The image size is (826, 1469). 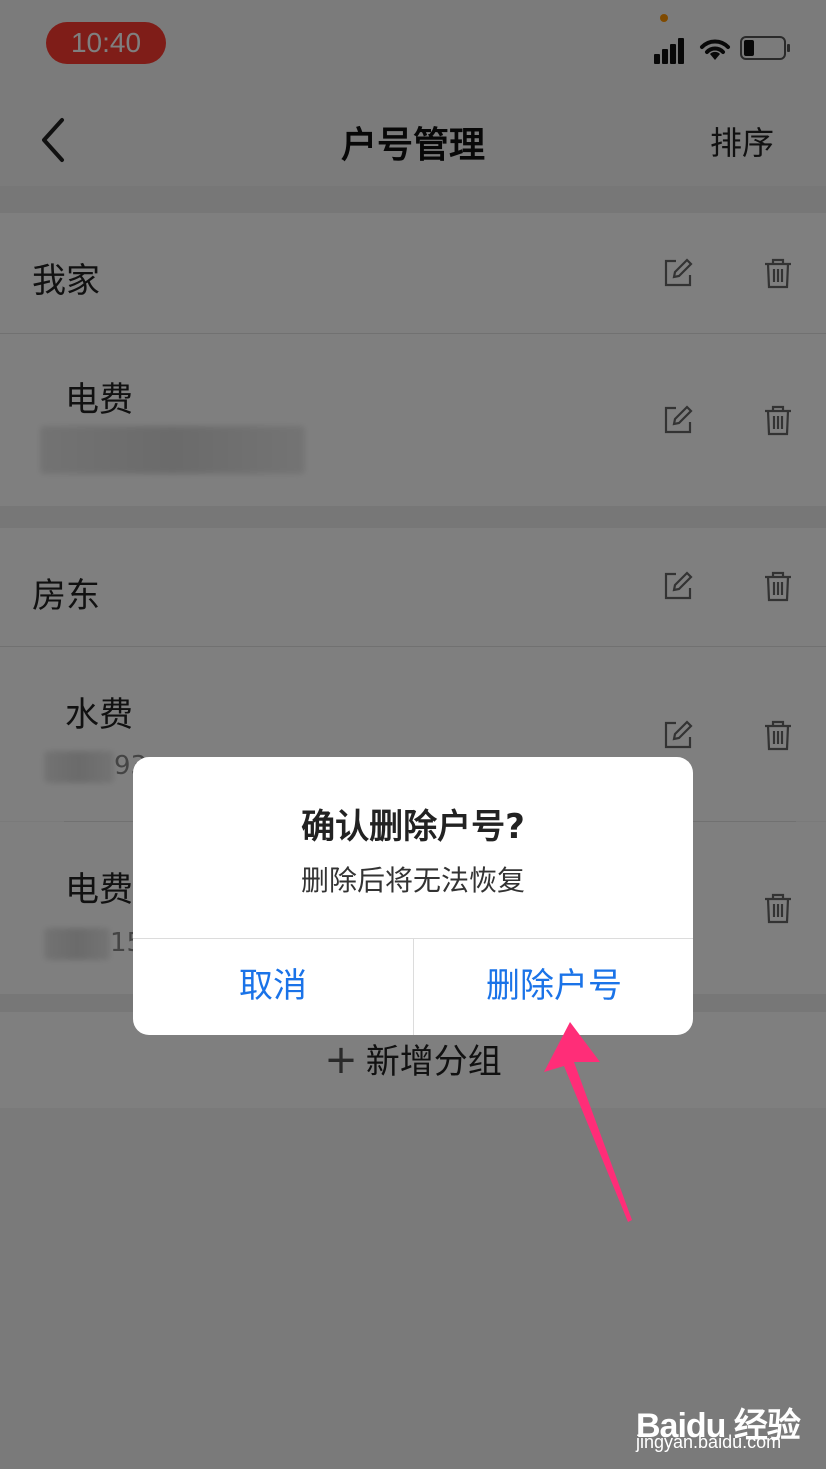 I want to click on confirm-delete-dialog: 确认删除户号? 删除后将无法恢复 取消 删除户号, so click(x=413, y=896).